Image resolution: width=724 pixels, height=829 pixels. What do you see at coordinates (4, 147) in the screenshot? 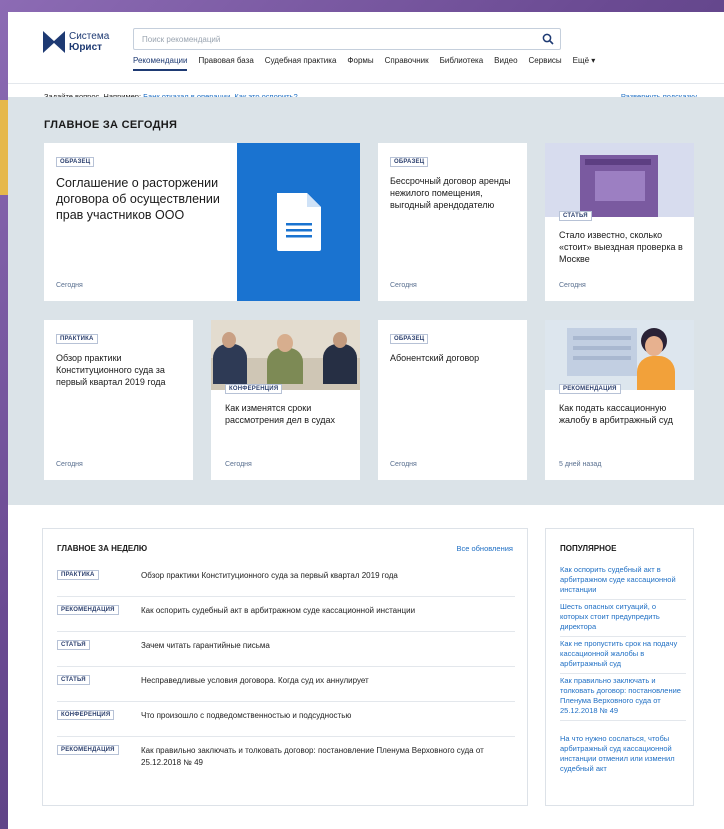
I see `decor-stripe` at bounding box center [4, 147].